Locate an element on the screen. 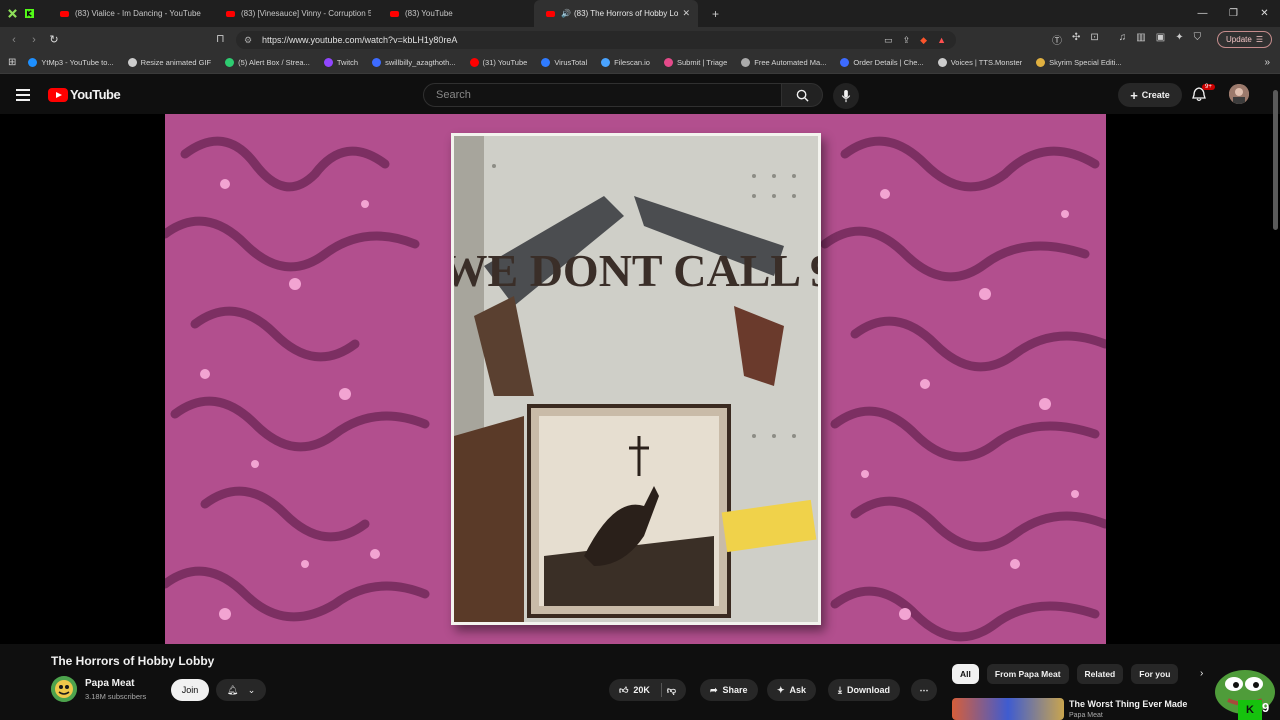  notification-count-badge: 9+ is located at coordinates (1208, 87).